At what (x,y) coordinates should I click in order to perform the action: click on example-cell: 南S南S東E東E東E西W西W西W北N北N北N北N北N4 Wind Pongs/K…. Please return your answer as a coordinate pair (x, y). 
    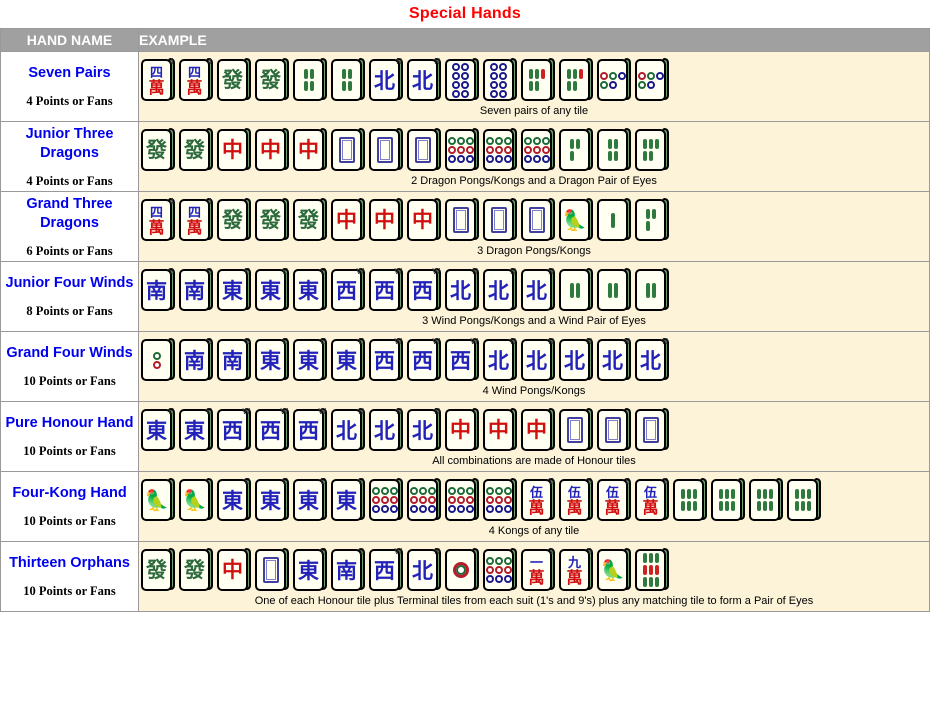
    Looking at the image, I should click on (534, 366).